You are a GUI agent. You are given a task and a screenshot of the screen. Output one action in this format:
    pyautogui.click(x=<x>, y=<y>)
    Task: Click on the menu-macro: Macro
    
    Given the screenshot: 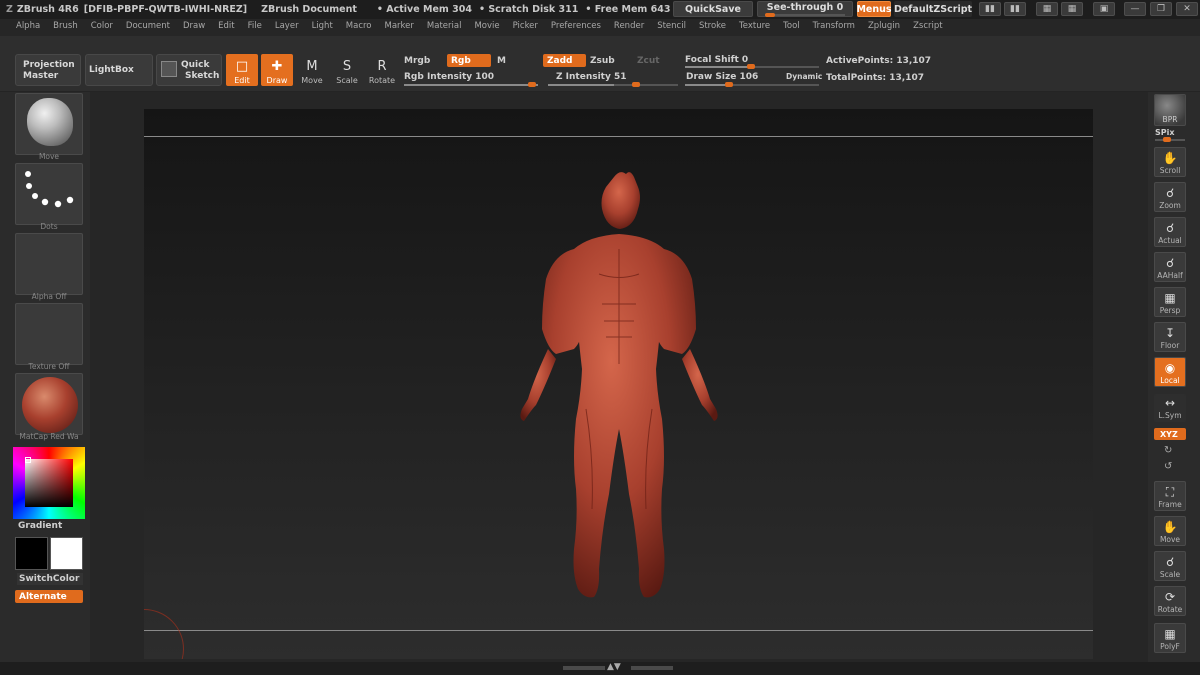 What is the action you would take?
    pyautogui.click(x=359, y=26)
    